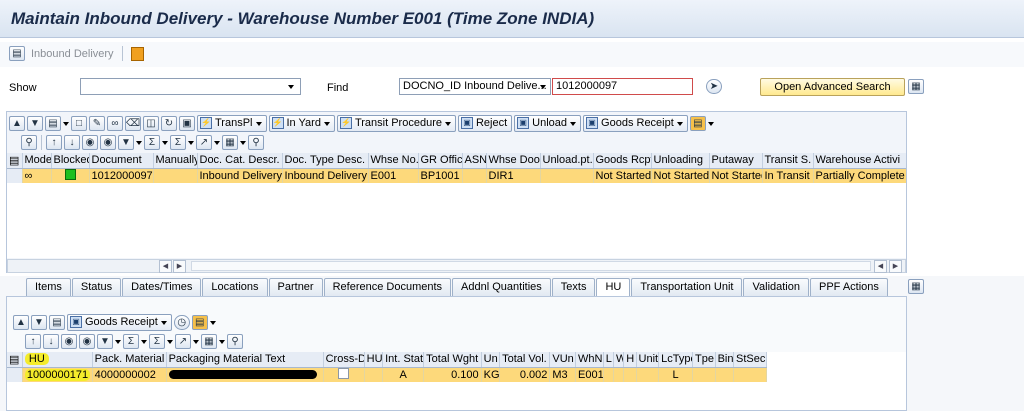 This screenshot has height=411, width=1024. Describe the element at coordinates (622, 161) in the screenshot. I see `column-header: Goods Rcpt` at that location.